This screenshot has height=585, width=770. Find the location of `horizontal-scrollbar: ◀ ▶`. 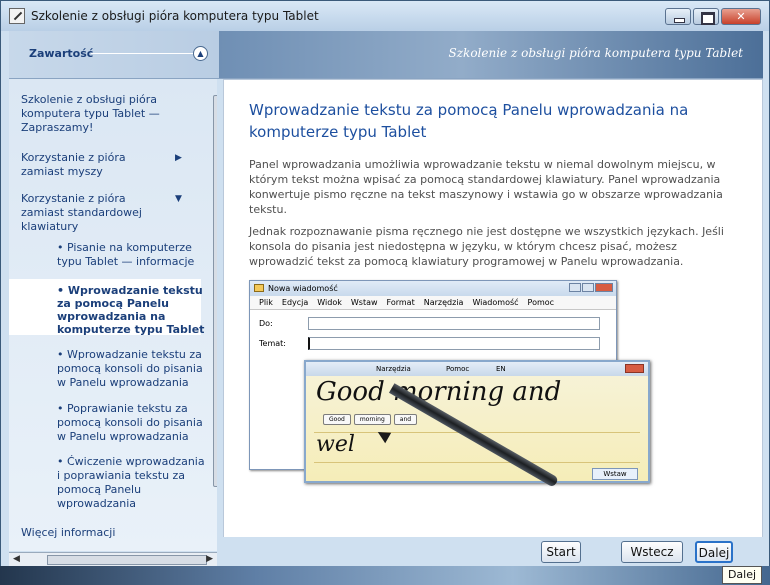

horizontal-scrollbar: ◀ ▶ is located at coordinates (113, 559).